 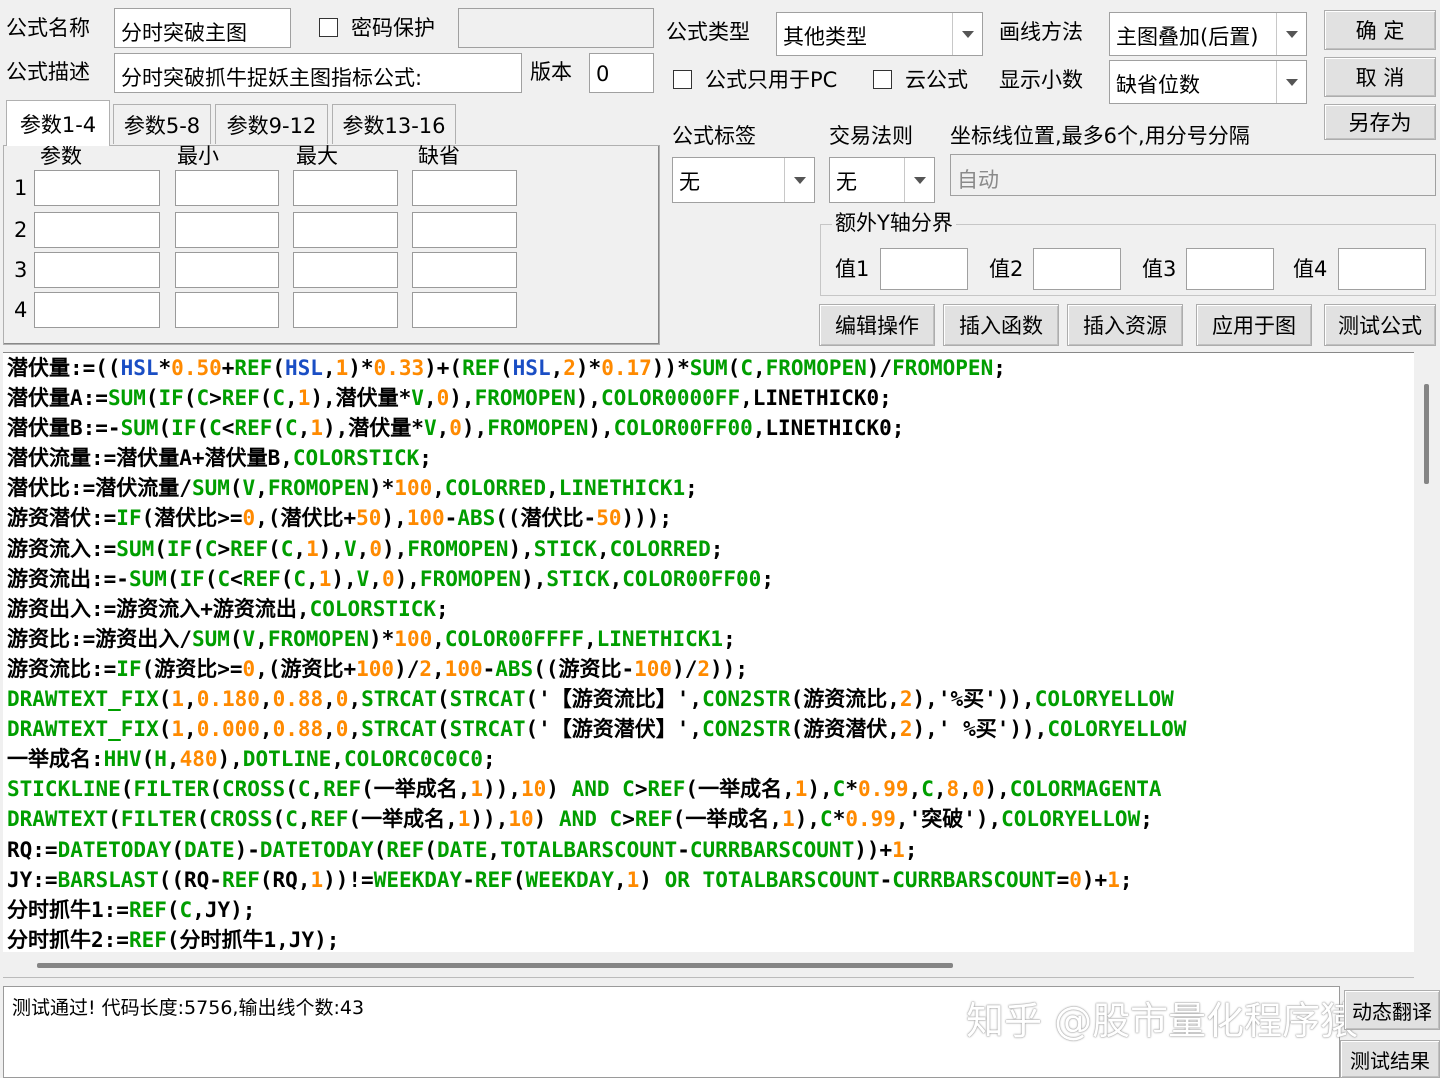 I want to click on formula-name-input: 分时突破主图, so click(x=202, y=28).